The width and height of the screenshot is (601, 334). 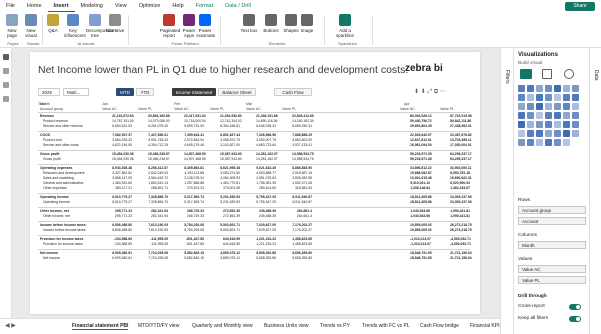 What do you see at coordinates (205, 26) in the screenshot?
I see `ribbon-button-power-automate: Power Automate` at bounding box center [205, 26].